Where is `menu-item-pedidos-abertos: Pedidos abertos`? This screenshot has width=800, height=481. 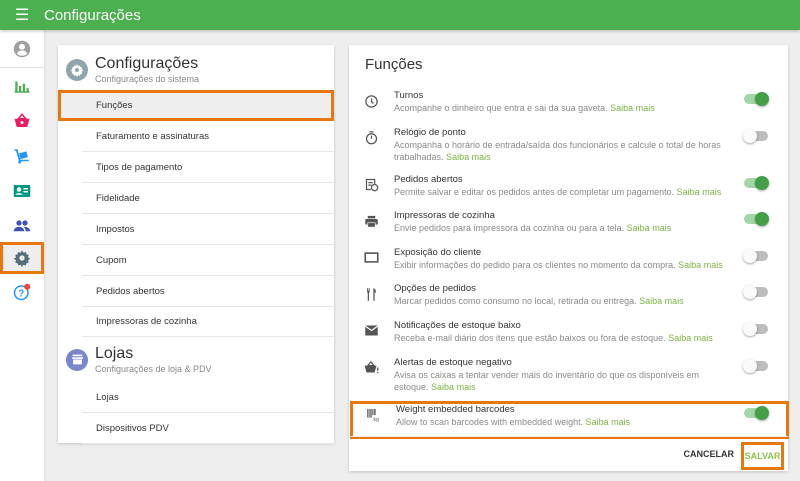 menu-item-pedidos-abertos: Pedidos abertos is located at coordinates (196, 291).